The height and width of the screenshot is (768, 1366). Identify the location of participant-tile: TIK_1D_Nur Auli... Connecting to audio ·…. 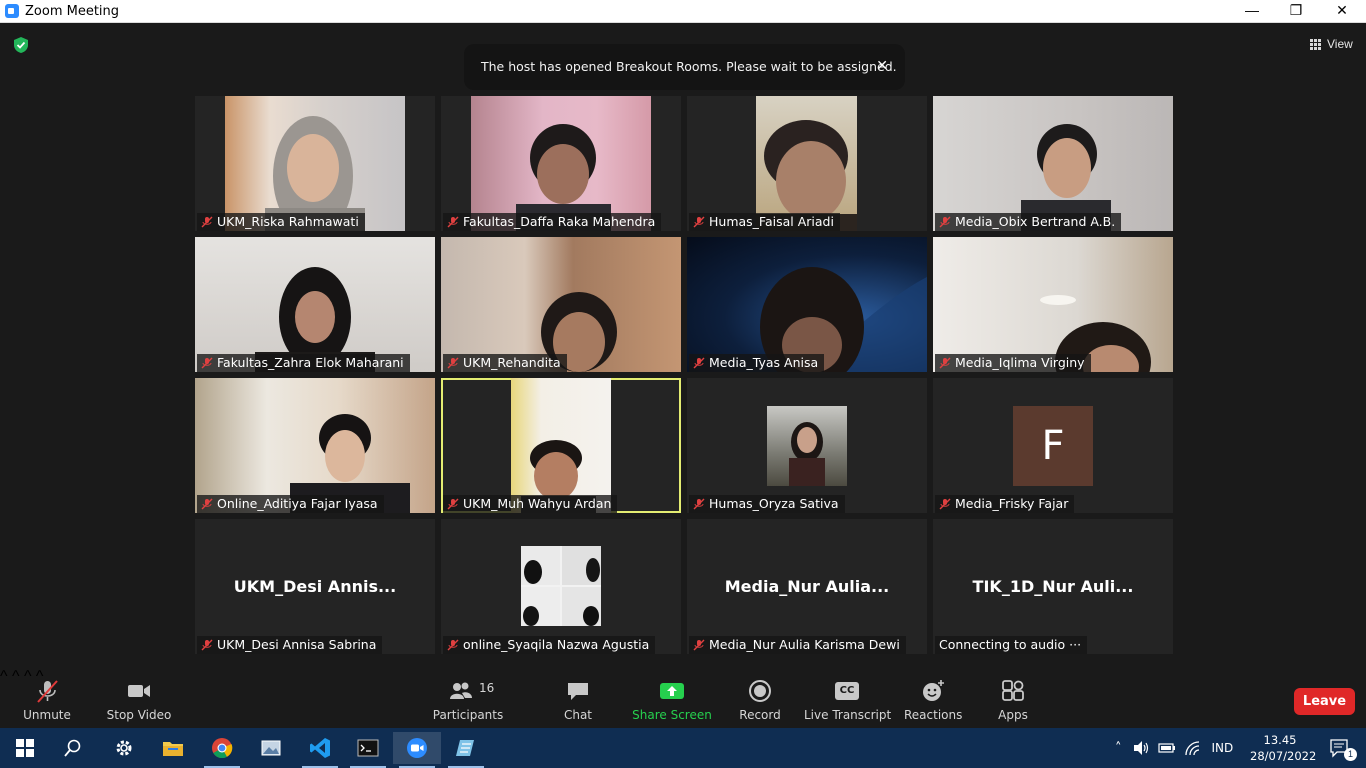
(1053, 586).